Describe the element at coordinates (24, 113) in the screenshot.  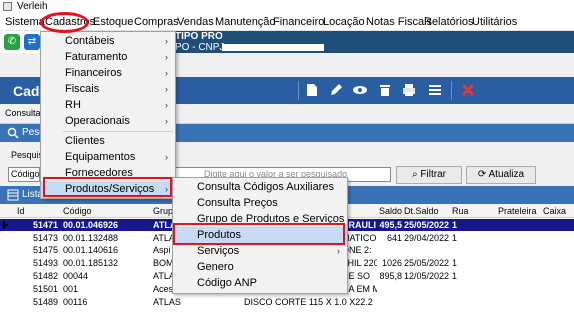
I see `tab-consultar: Consultar` at that location.